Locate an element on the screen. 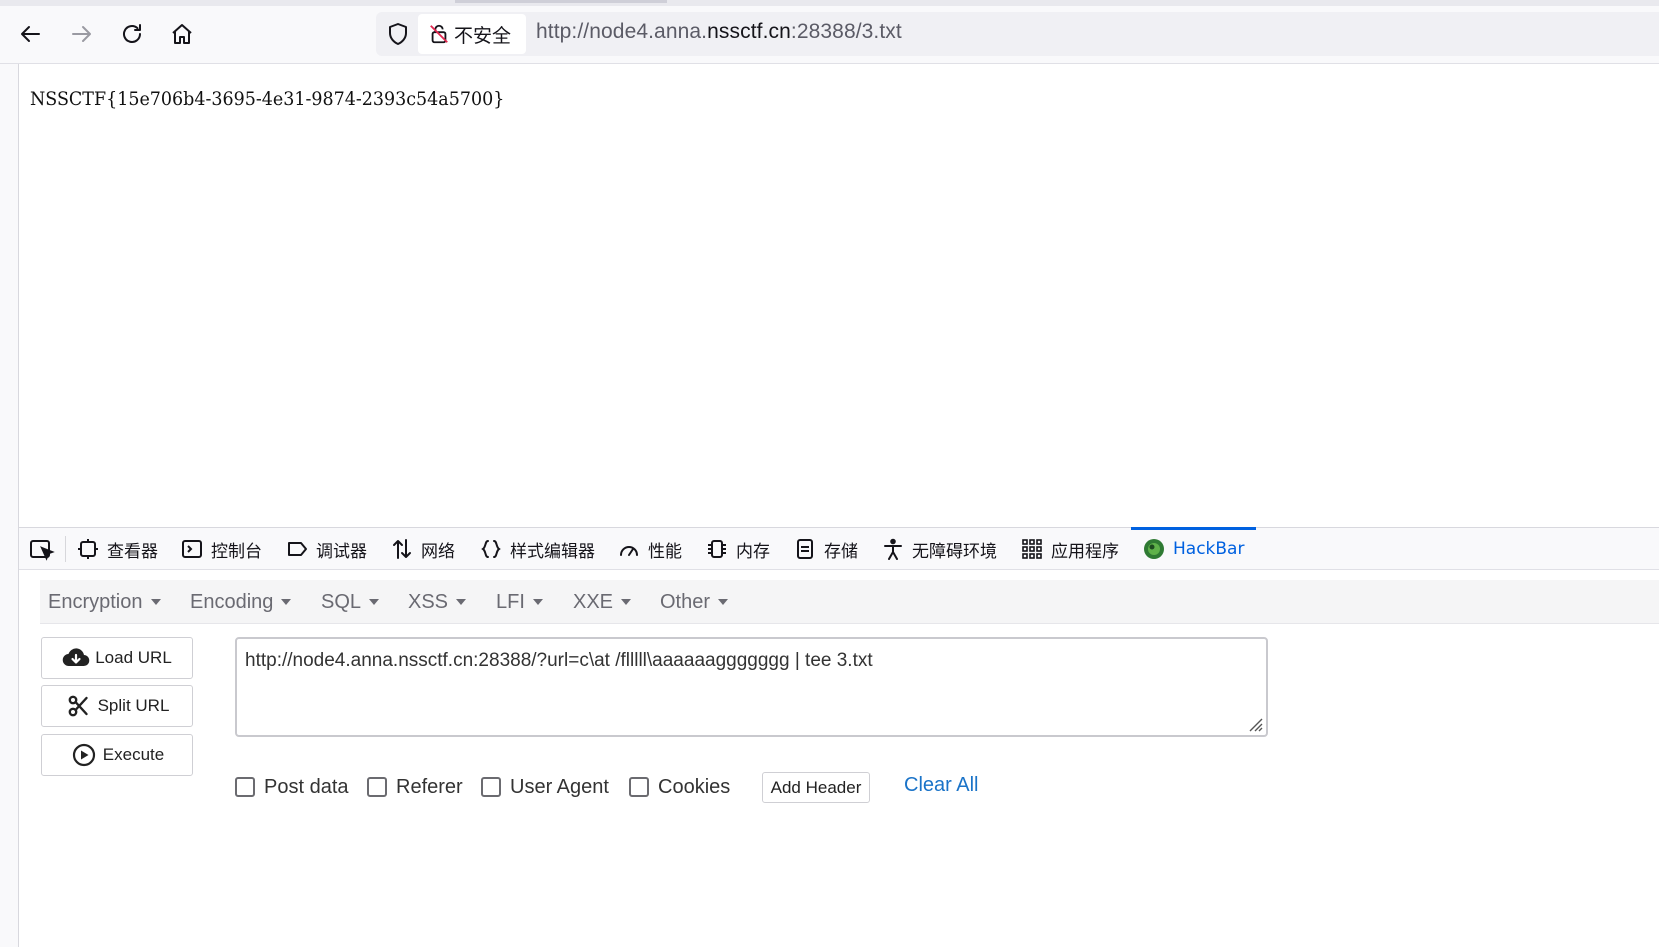  tab-application: 应用程序 is located at coordinates (1070, 549).